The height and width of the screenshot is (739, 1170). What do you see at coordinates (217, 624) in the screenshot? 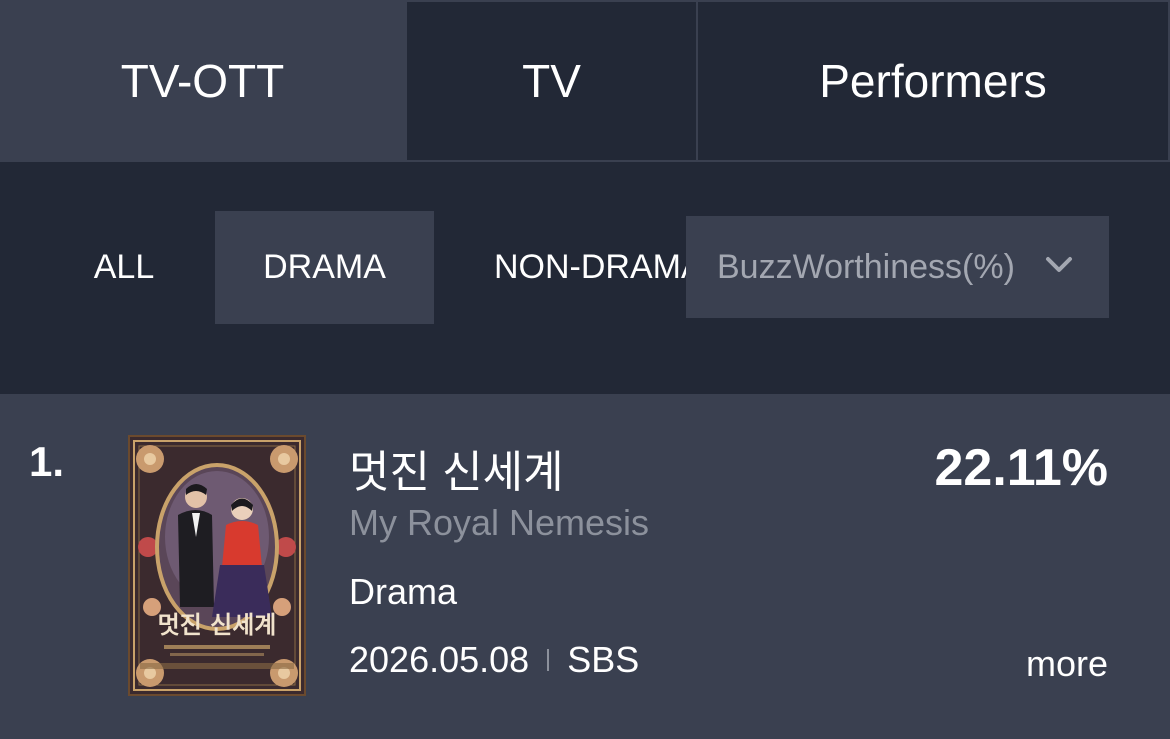
I see `poster-title-text: 멋진 신세계` at bounding box center [217, 624].